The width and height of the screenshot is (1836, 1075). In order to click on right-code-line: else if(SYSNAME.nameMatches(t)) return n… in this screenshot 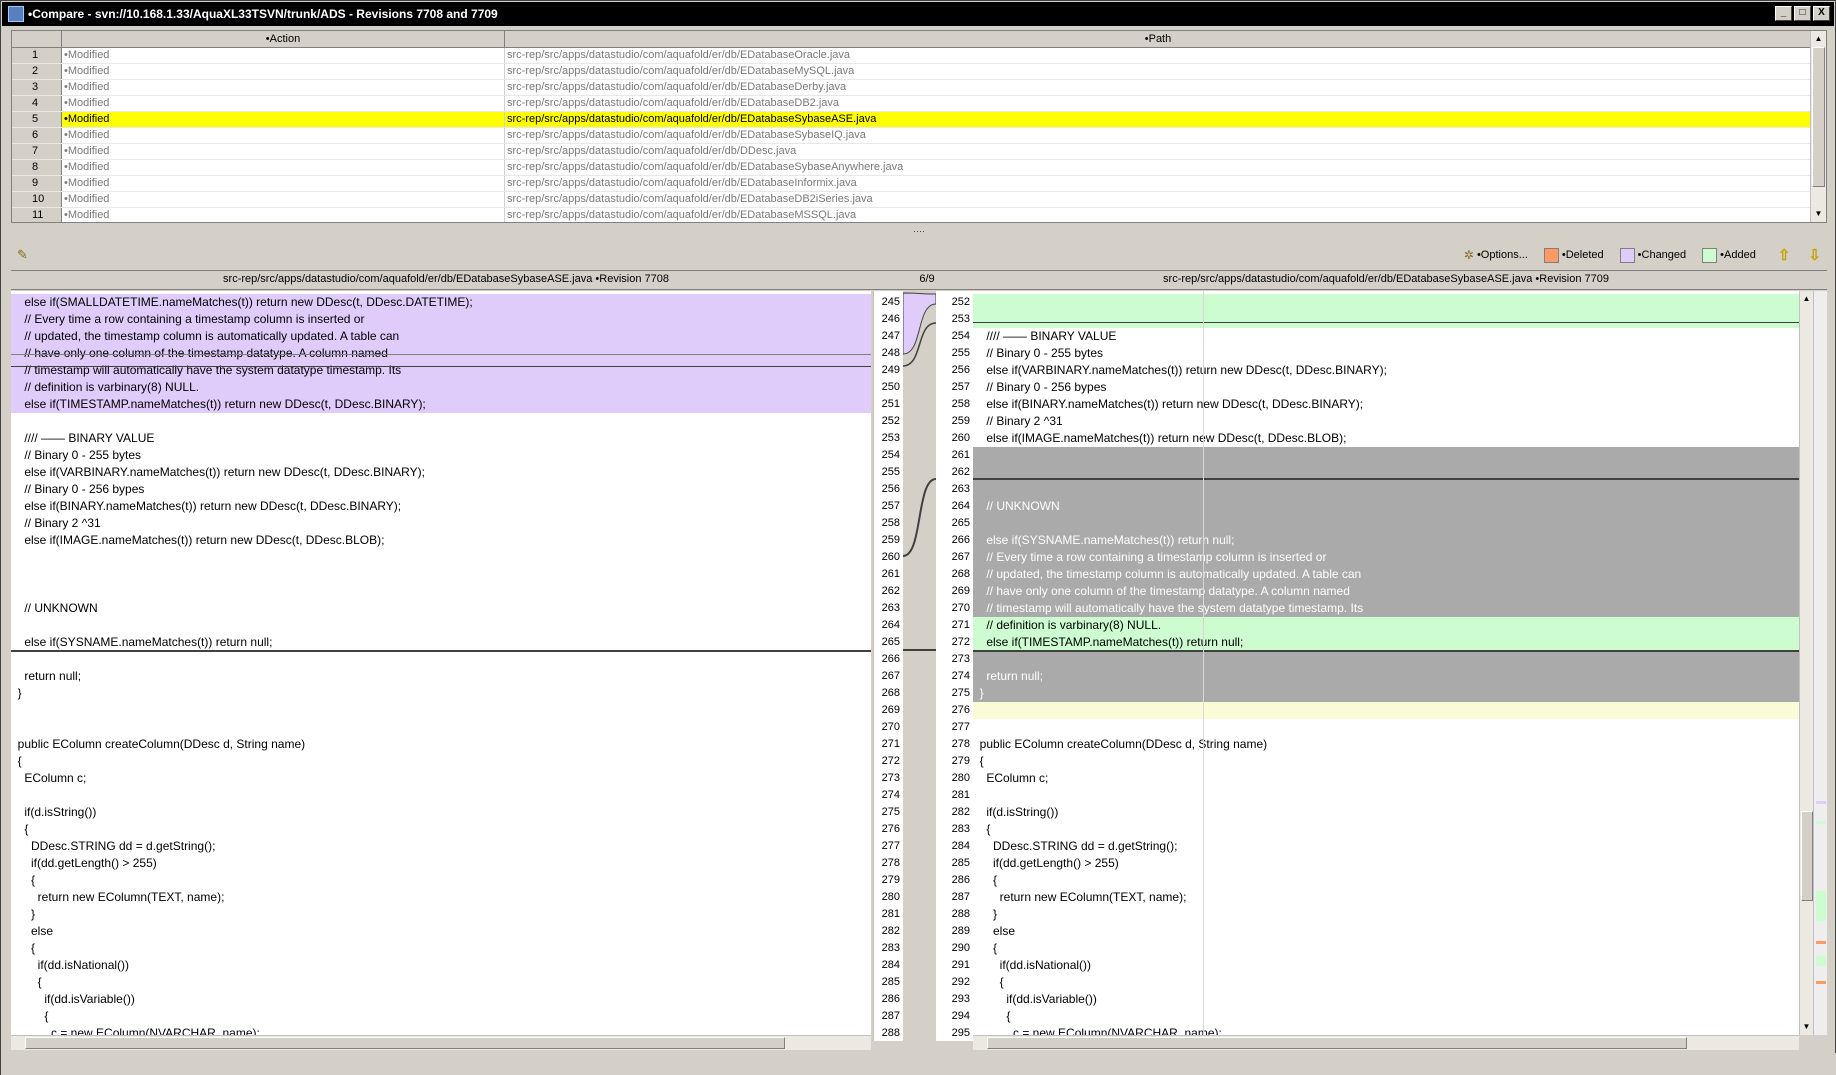, I will do `click(1386, 540)`.